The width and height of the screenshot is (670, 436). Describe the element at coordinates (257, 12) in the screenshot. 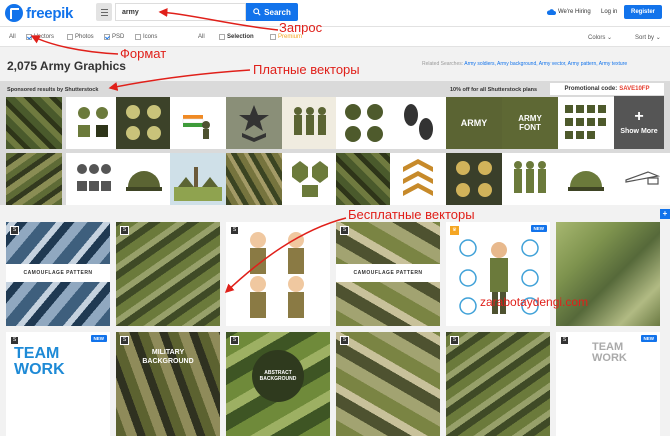

I see `search-icon` at that location.